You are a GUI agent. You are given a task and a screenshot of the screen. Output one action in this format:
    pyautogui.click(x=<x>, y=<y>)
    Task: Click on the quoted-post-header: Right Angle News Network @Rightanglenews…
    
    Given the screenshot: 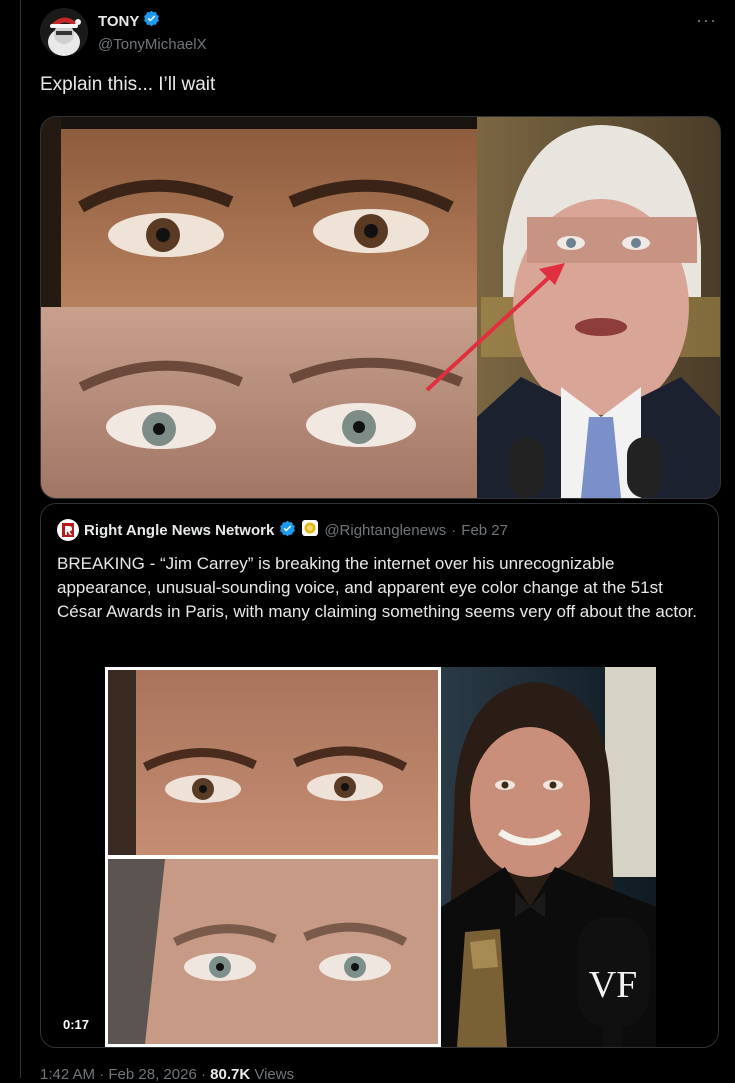 What is the action you would take?
    pyautogui.click(x=282, y=530)
    